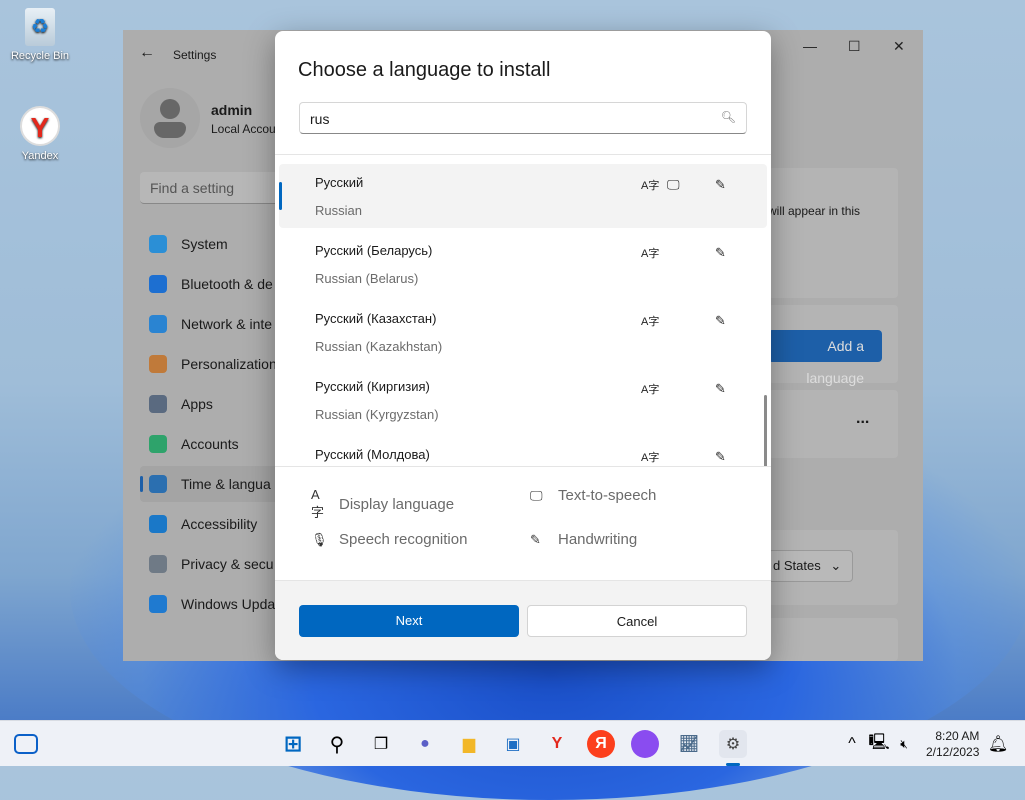 The width and height of the screenshot is (1025, 800). Describe the element at coordinates (523, 264) in the screenshot. I see `language-row: Русский (Беларусь) Russian (Belarus) A字 ✎` at that location.